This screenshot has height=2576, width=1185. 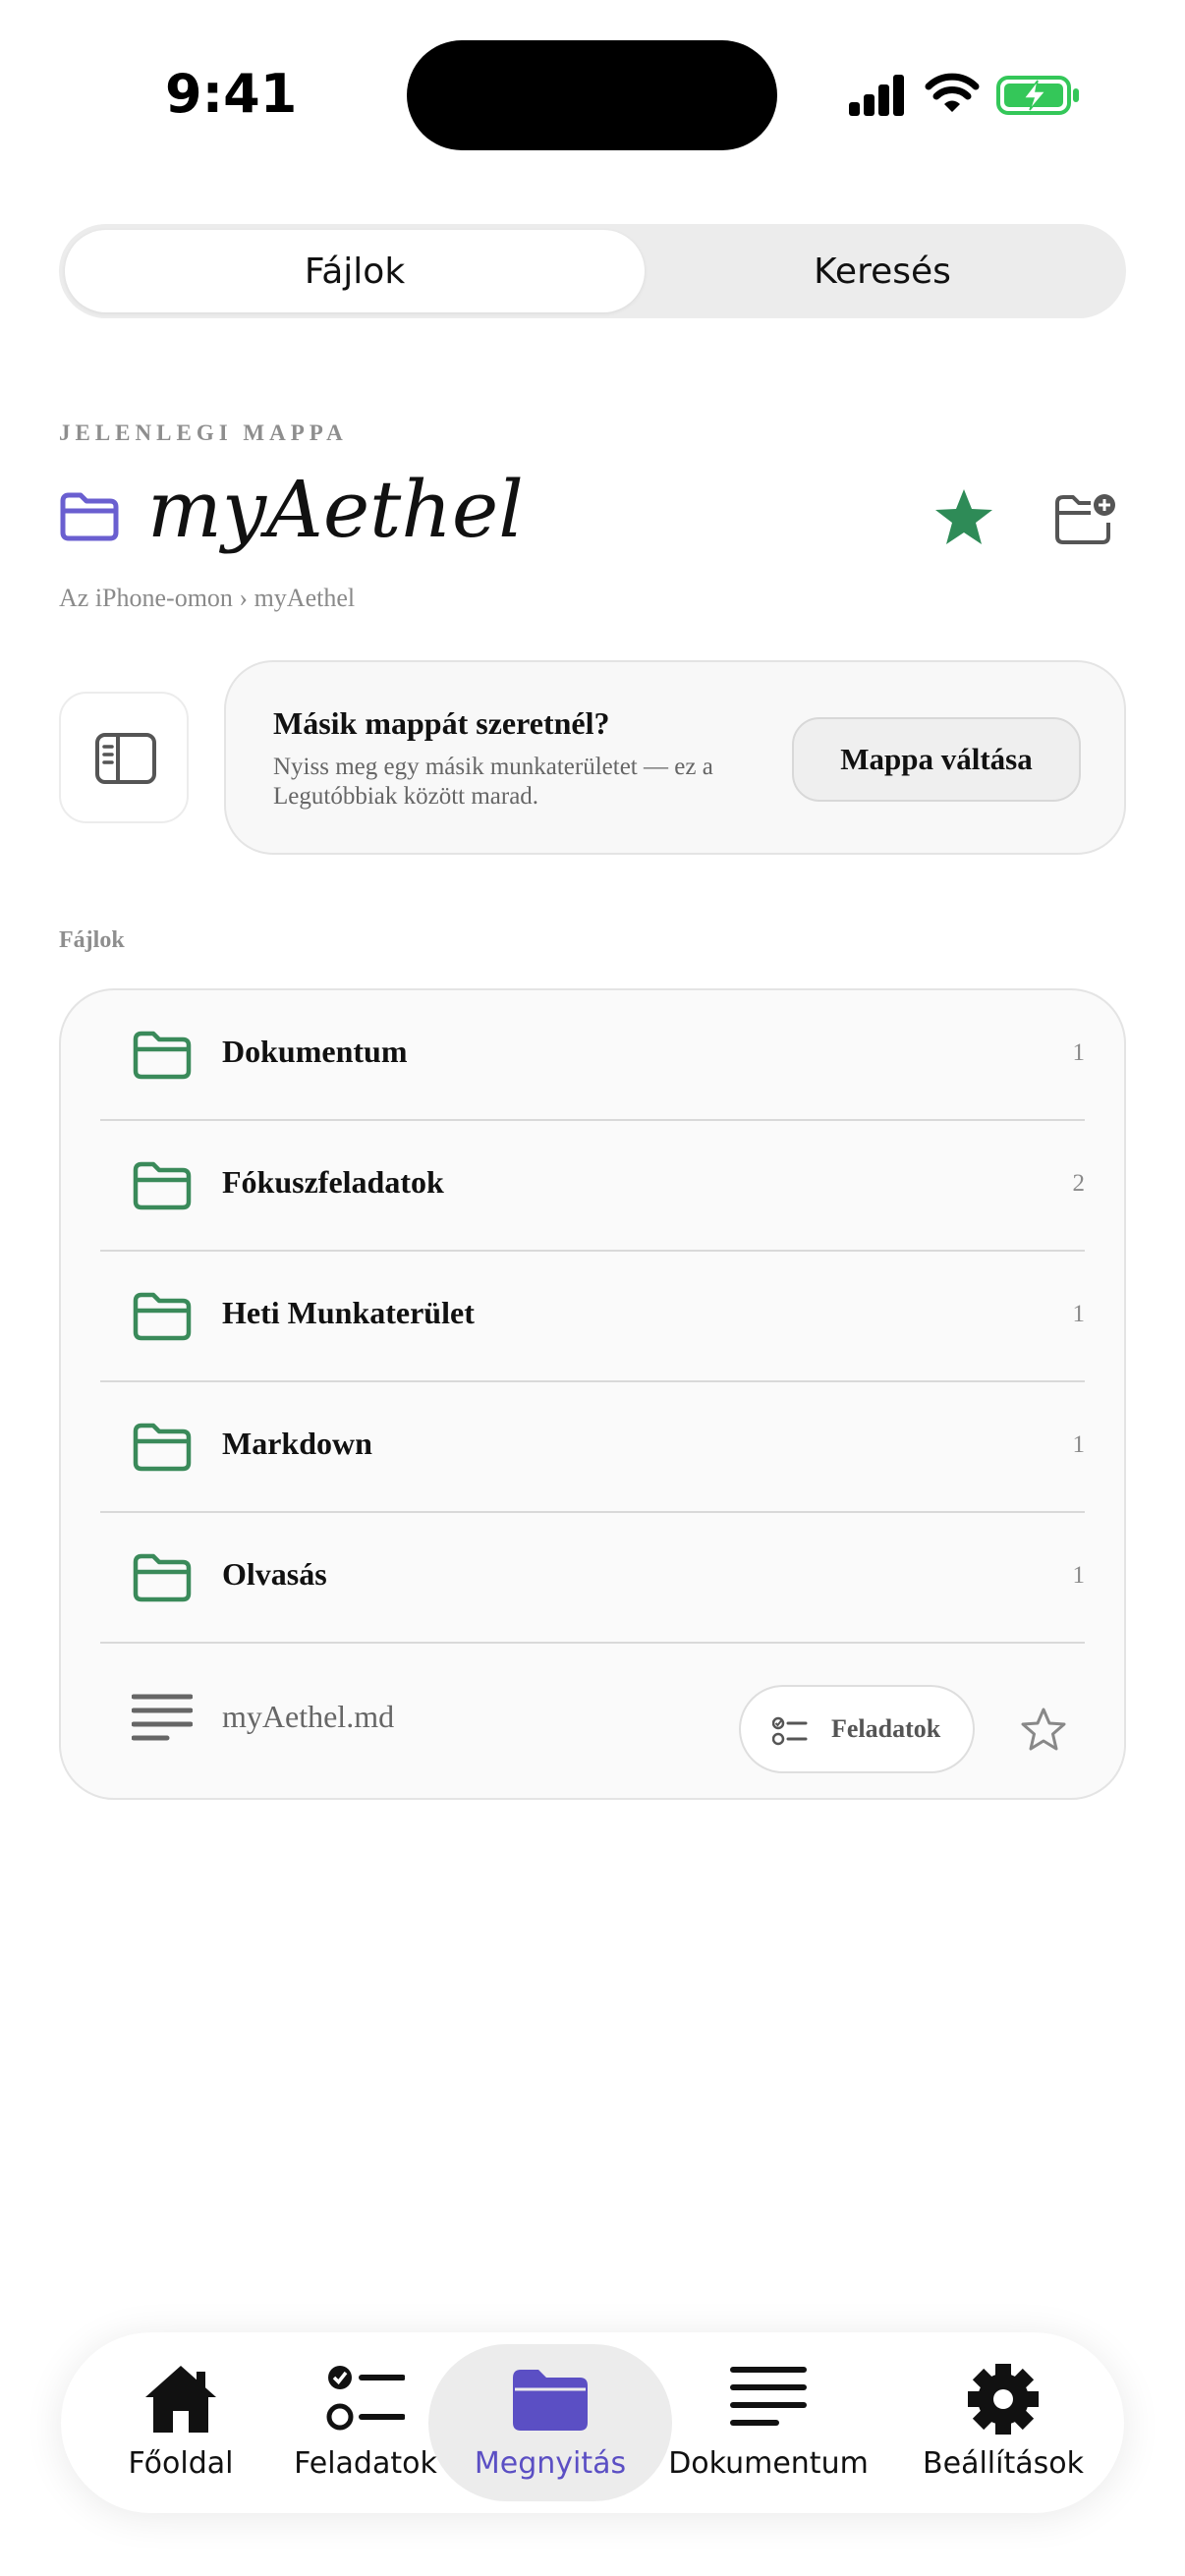 What do you see at coordinates (297, 1443) in the screenshot?
I see `folder-name: Markdown` at bounding box center [297, 1443].